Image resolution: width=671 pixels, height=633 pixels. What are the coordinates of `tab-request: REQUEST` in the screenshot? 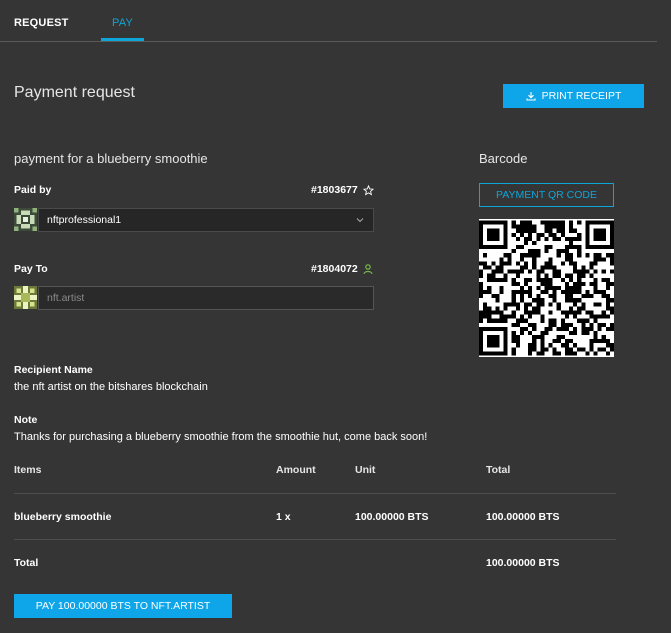 It's located at (41, 23).